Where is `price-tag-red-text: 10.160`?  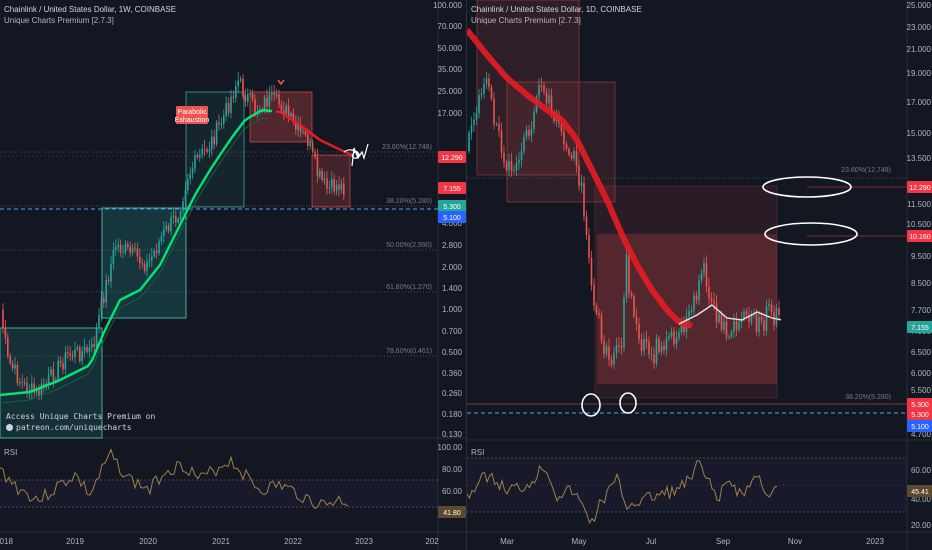
price-tag-red-text: 10.160 is located at coordinates (920, 237).